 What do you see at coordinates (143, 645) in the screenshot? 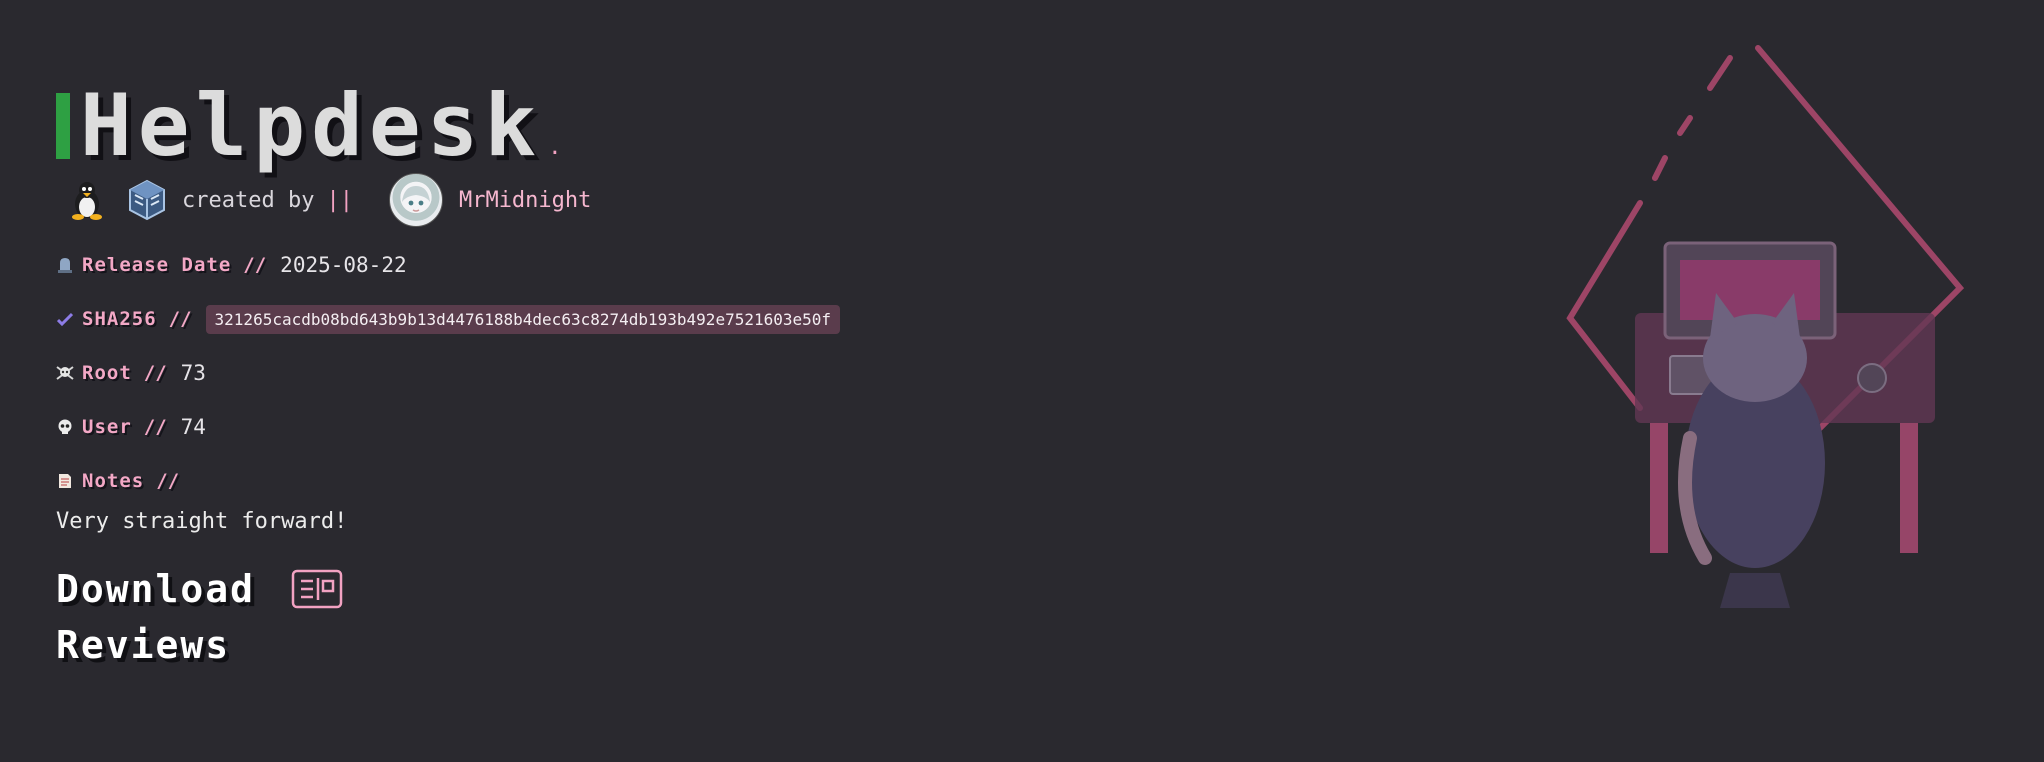
I see `reviews-link: Reviews` at bounding box center [143, 645].